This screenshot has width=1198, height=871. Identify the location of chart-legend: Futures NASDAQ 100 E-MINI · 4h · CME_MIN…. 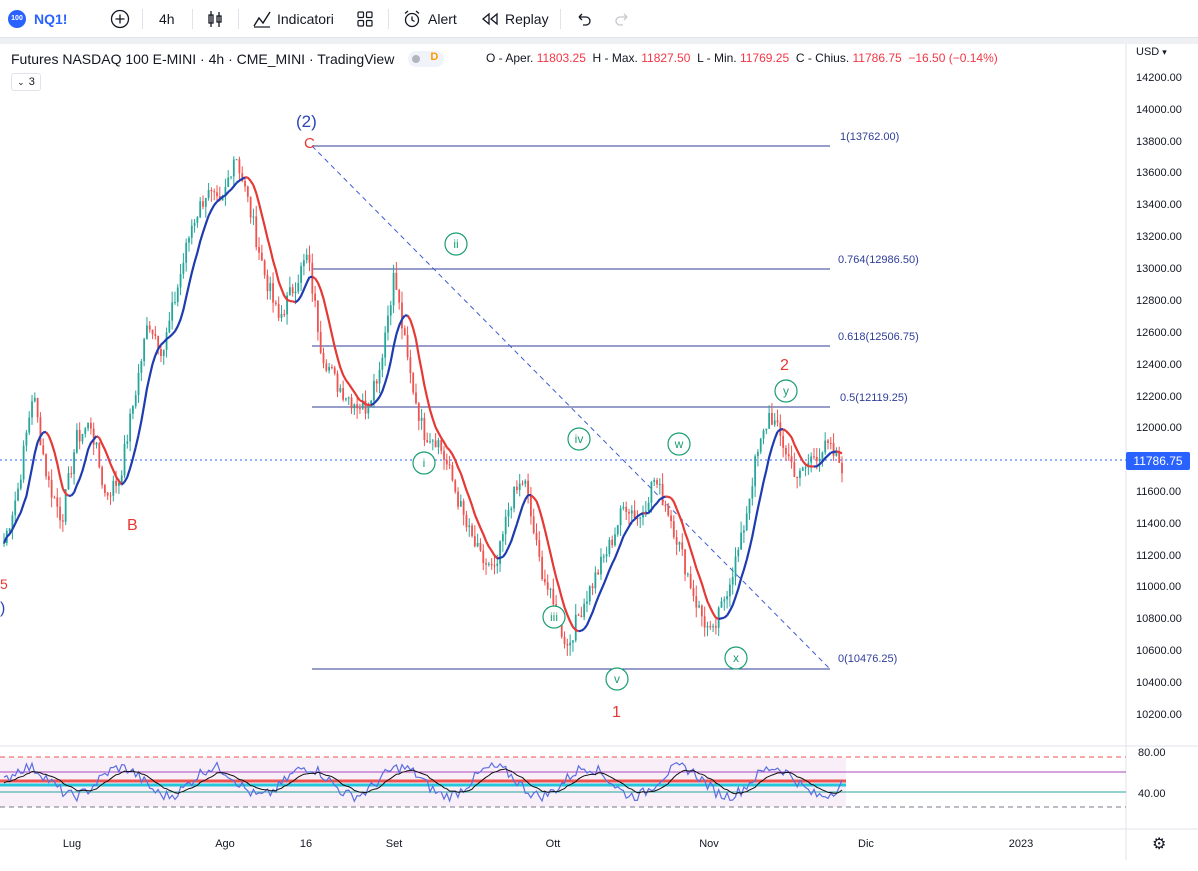
(228, 59).